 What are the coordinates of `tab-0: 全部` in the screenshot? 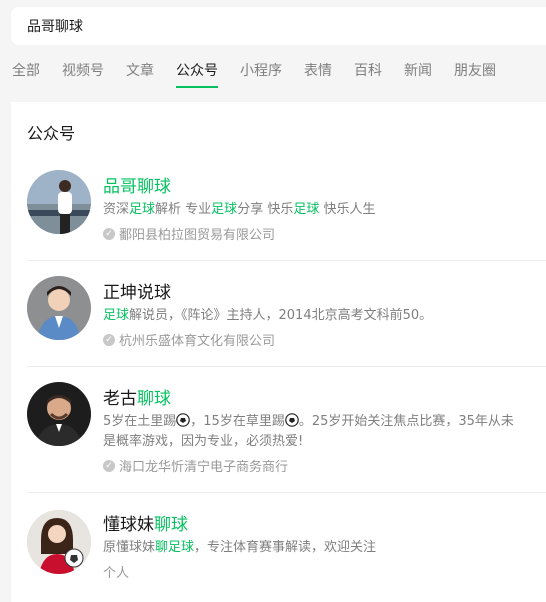 It's located at (26, 72).